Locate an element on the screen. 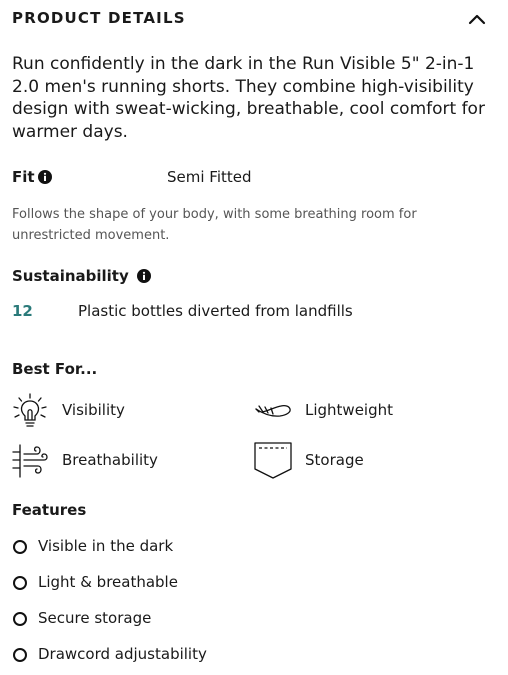 The width and height of the screenshot is (508, 675). chevron-up-icon is located at coordinates (477, 19).